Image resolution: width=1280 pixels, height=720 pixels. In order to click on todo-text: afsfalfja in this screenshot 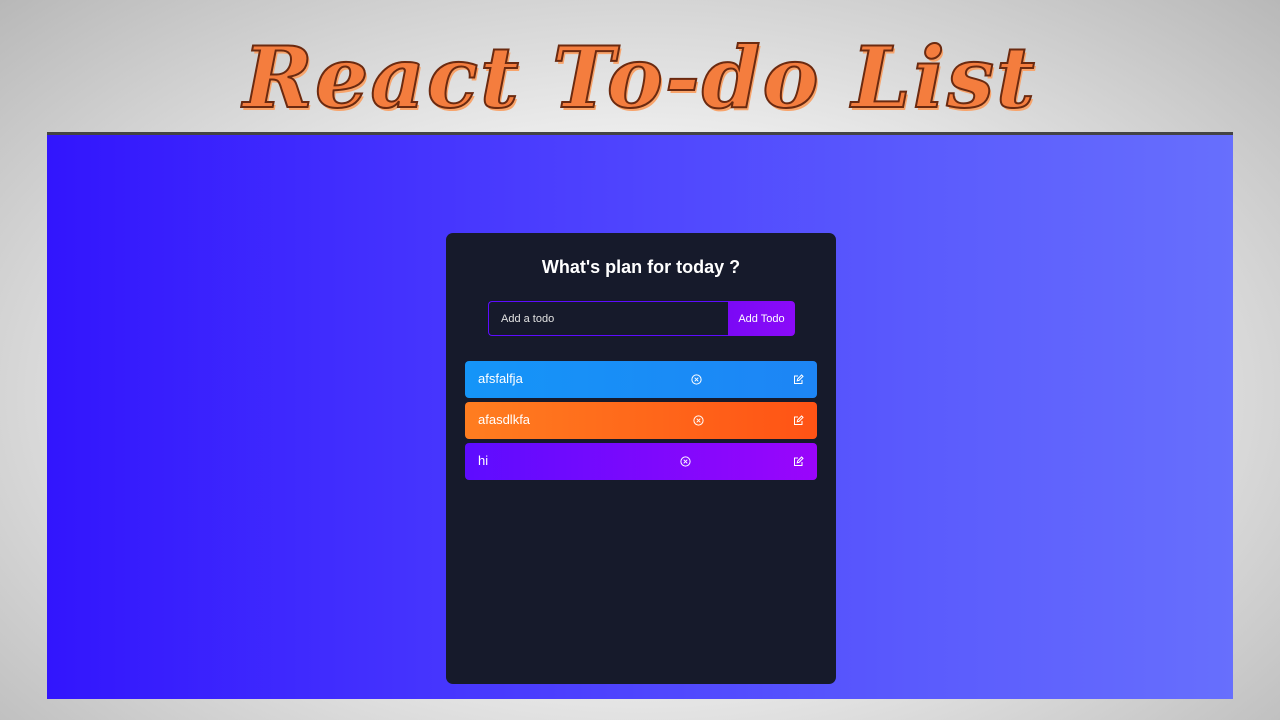, I will do `click(500, 378)`.